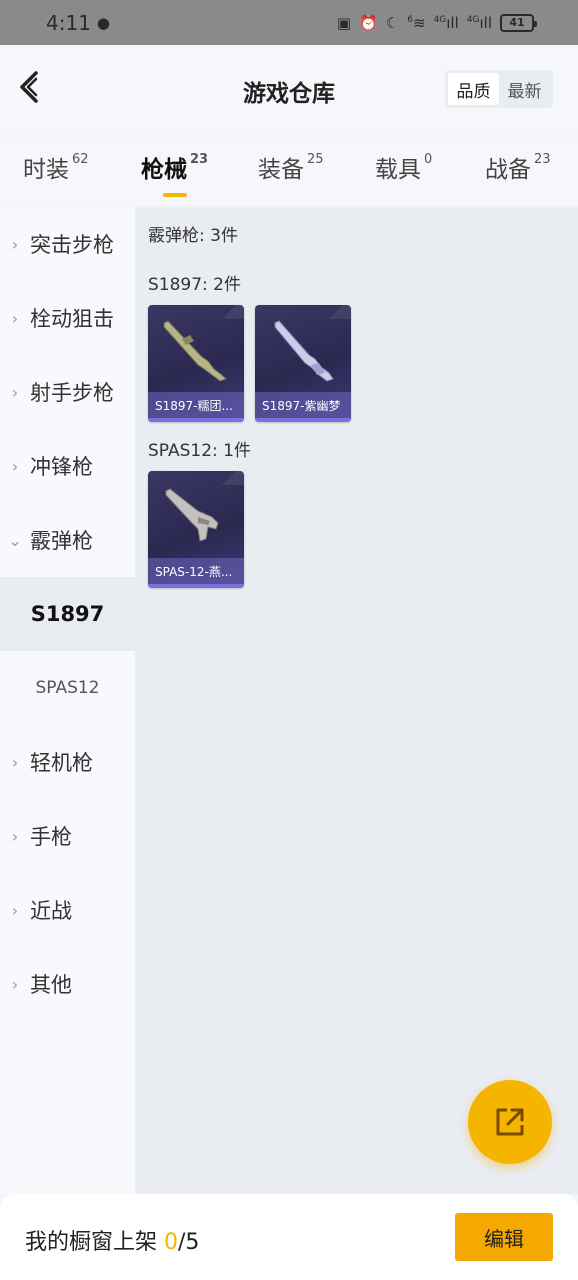 The image size is (578, 1280). I want to click on signal-icon-1: 4Gıll, so click(446, 22).